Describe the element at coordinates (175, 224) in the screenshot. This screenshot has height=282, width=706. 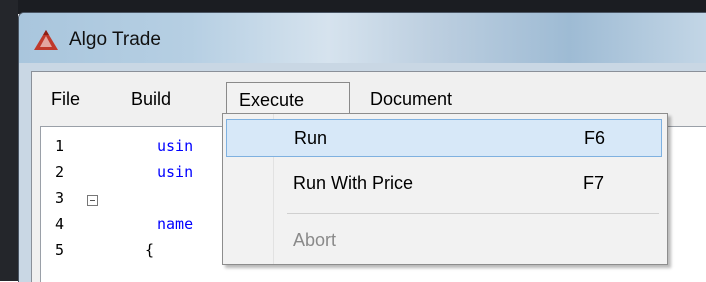
I see `code-line: name` at that location.